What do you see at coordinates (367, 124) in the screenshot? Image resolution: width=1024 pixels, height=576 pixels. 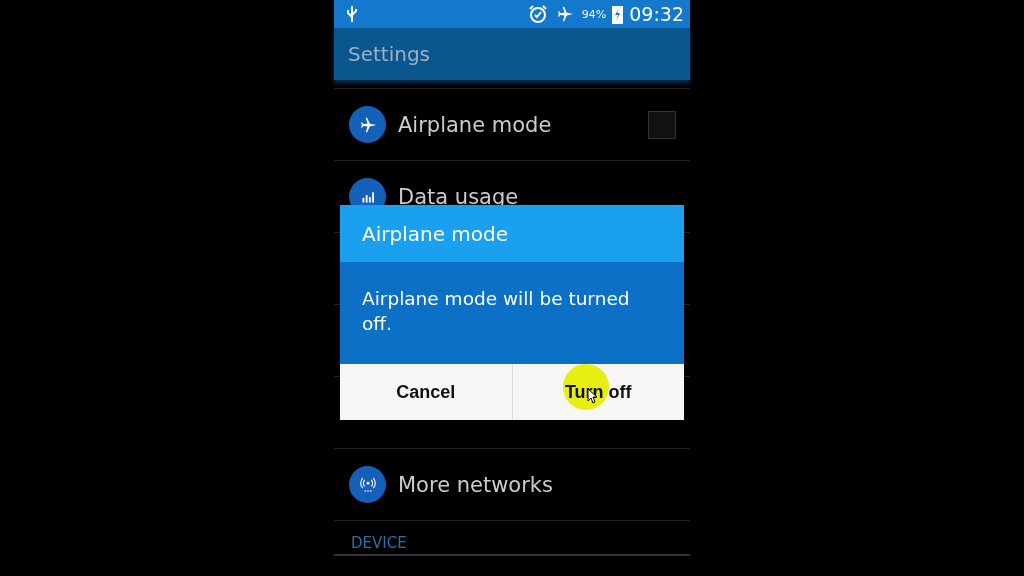 I see `airplane-icon` at bounding box center [367, 124].